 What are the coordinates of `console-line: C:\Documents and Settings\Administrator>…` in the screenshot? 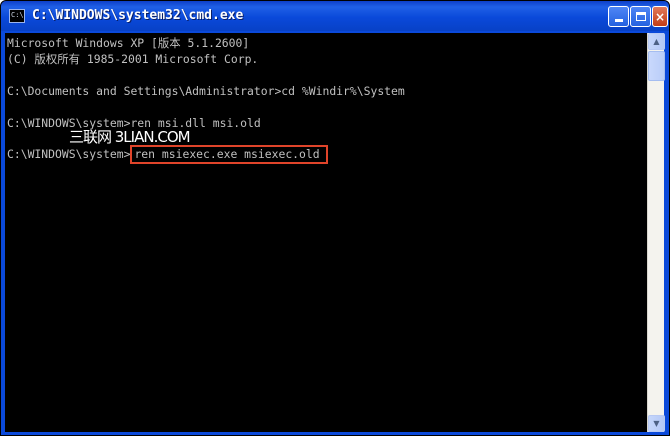 It's located at (206, 91).